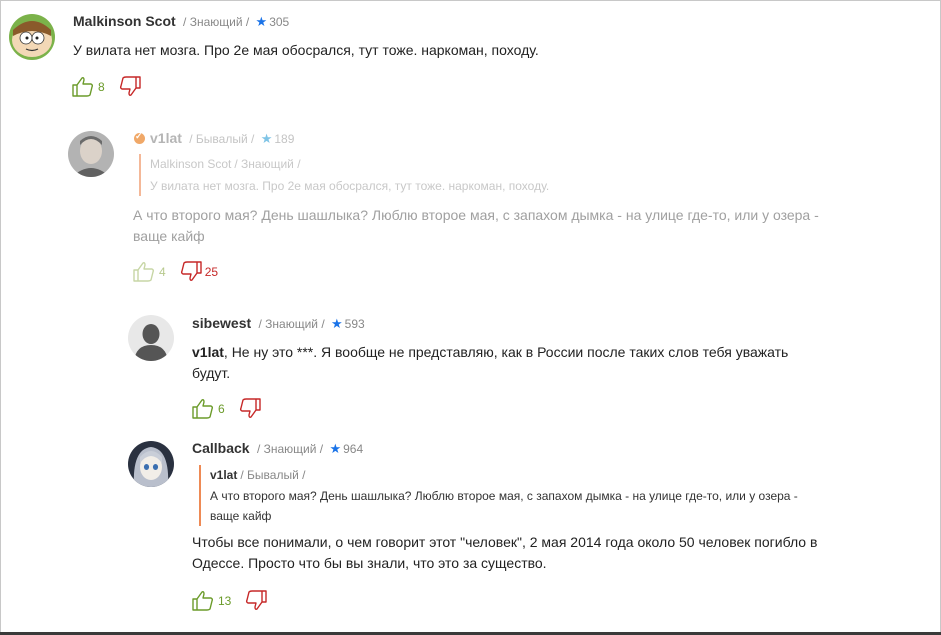  Describe the element at coordinates (162, 271) in the screenshot. I see `like-count: 4` at that location.